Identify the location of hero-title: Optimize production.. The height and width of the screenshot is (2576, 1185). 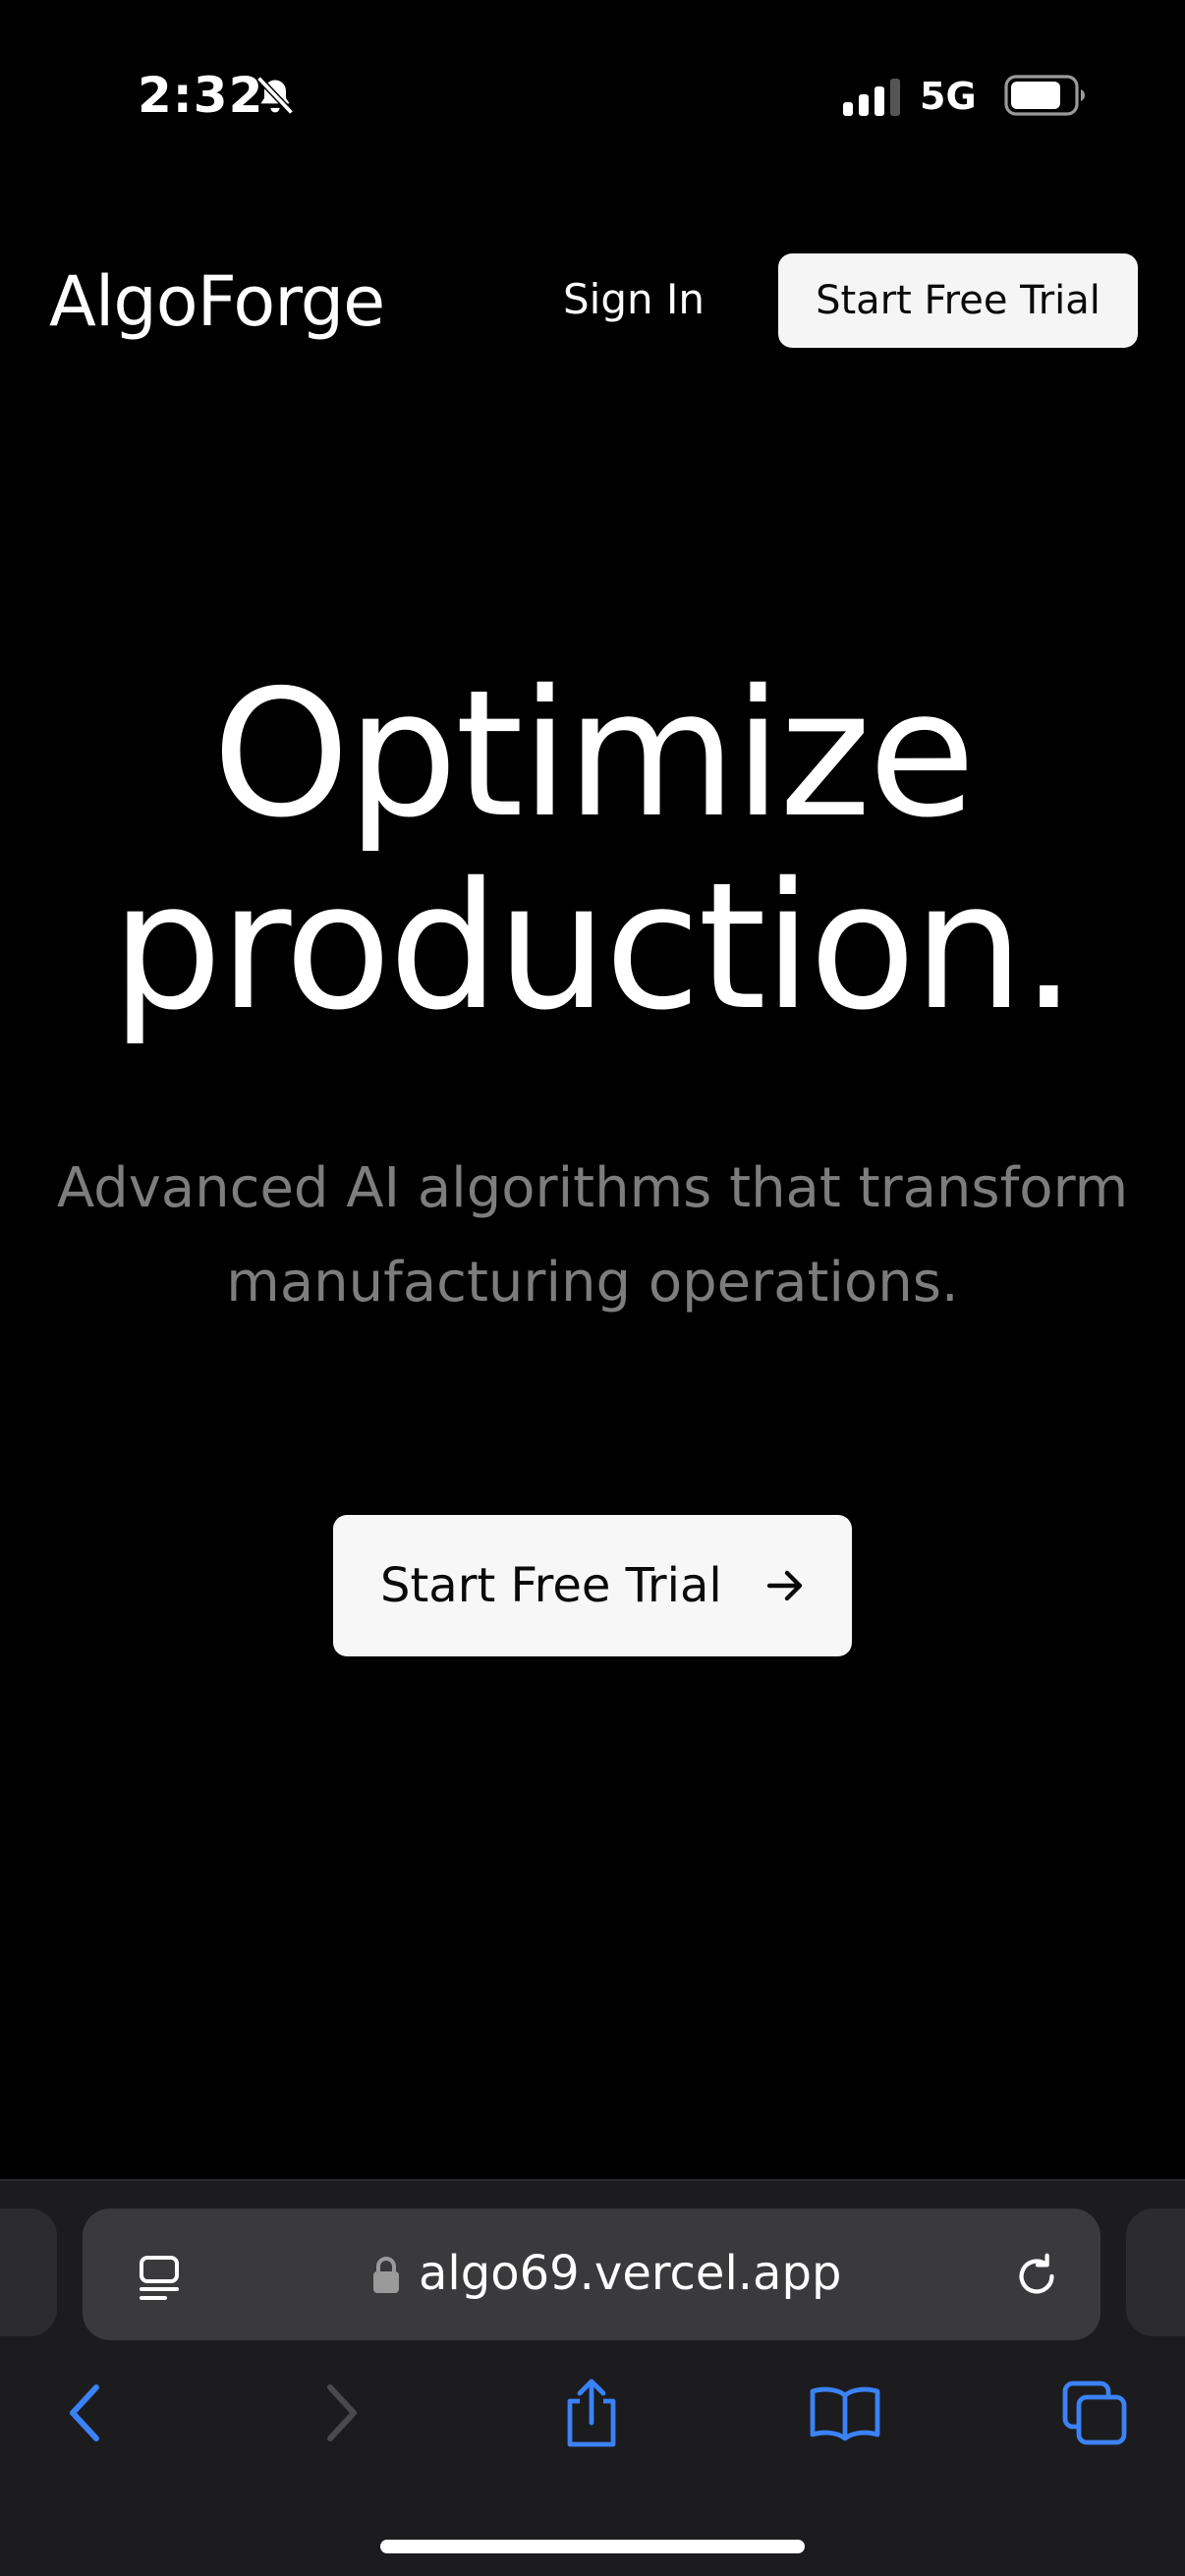
(592, 850).